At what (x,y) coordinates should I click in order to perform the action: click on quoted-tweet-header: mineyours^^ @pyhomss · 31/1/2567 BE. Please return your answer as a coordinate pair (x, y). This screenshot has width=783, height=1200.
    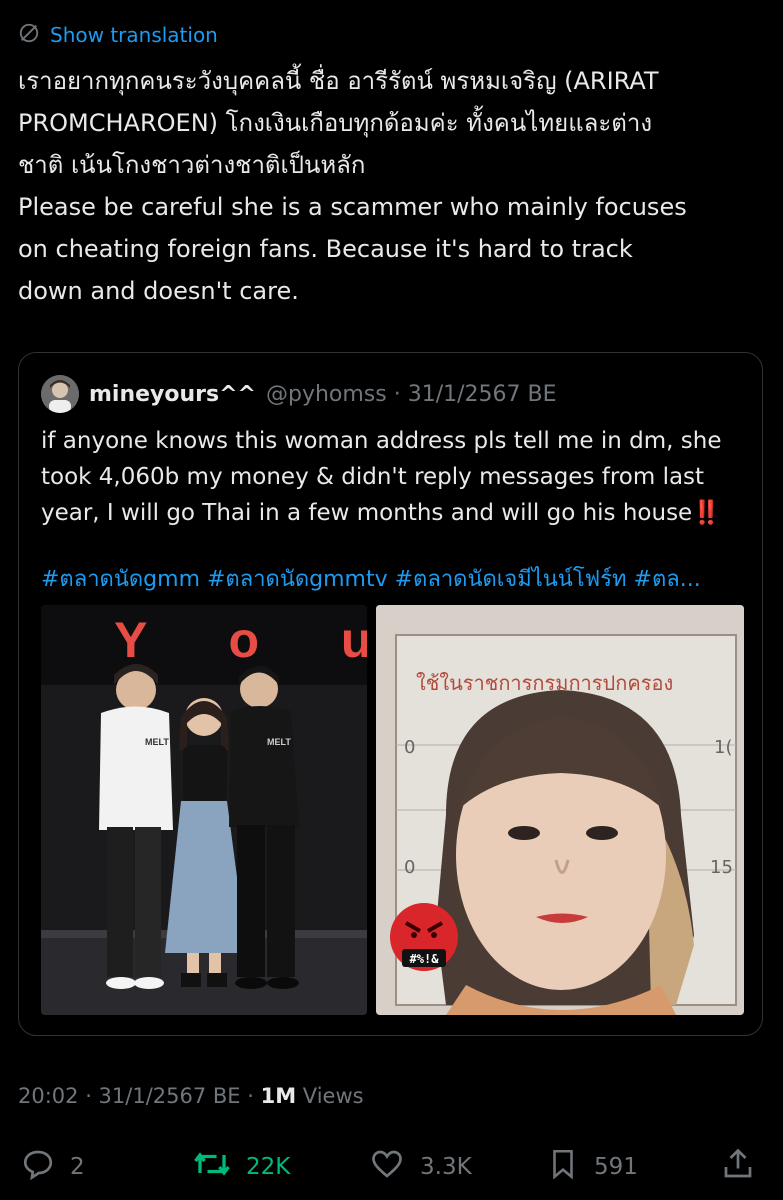
    Looking at the image, I should click on (323, 394).